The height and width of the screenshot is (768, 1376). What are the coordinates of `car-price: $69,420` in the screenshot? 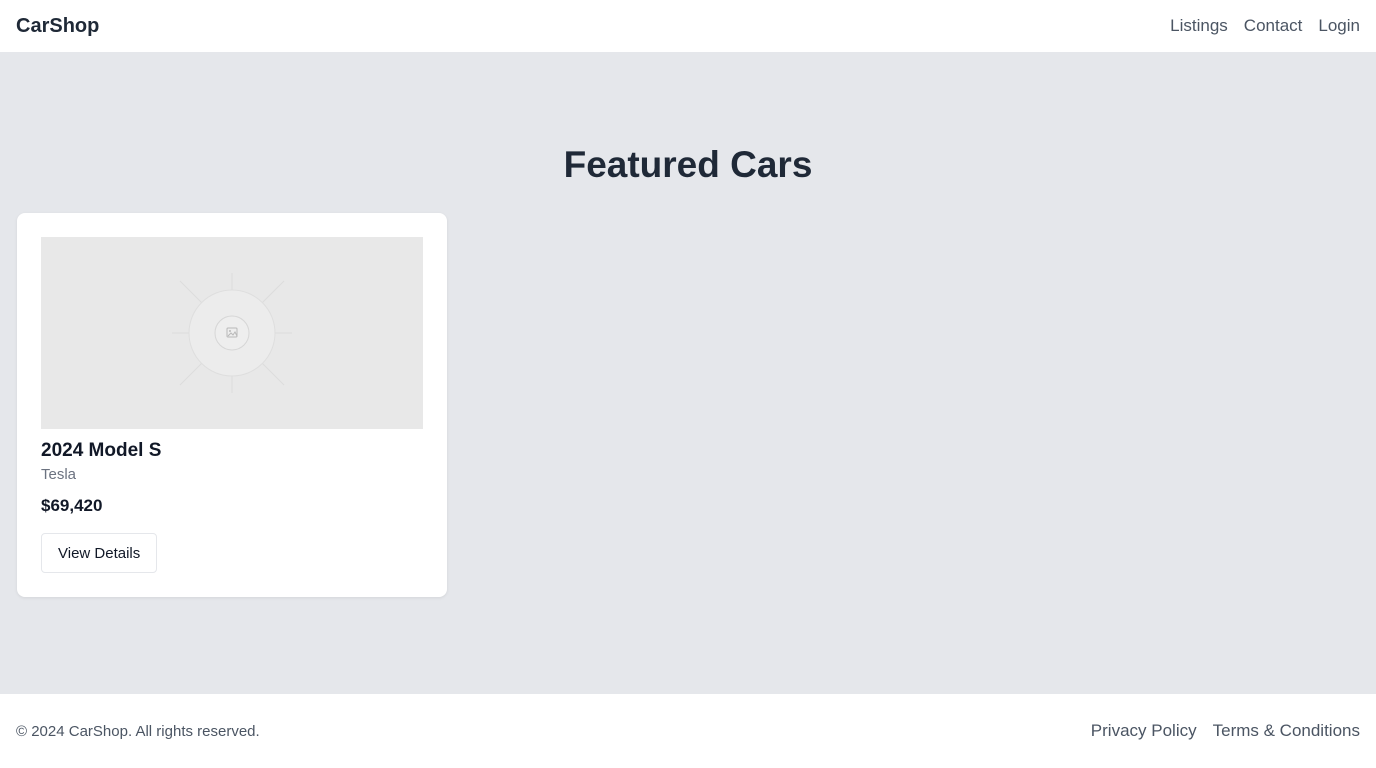 It's located at (72, 505).